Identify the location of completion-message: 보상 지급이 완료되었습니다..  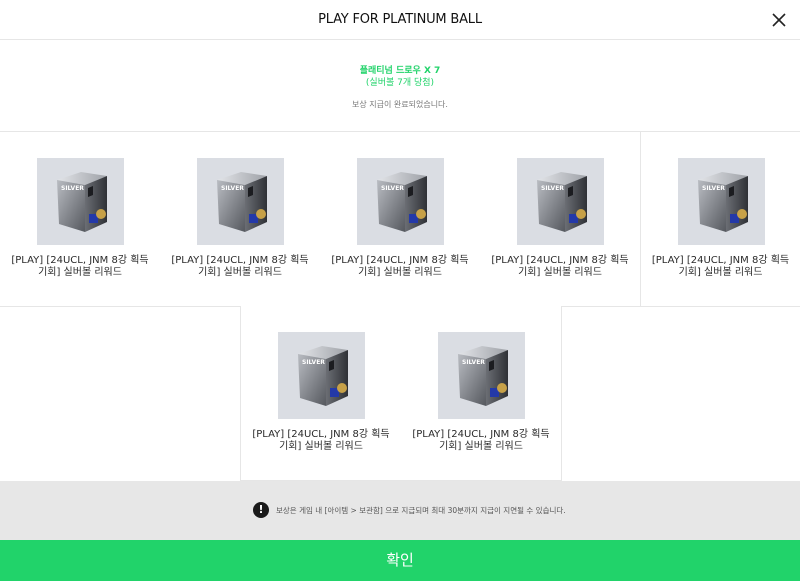
(400, 104).